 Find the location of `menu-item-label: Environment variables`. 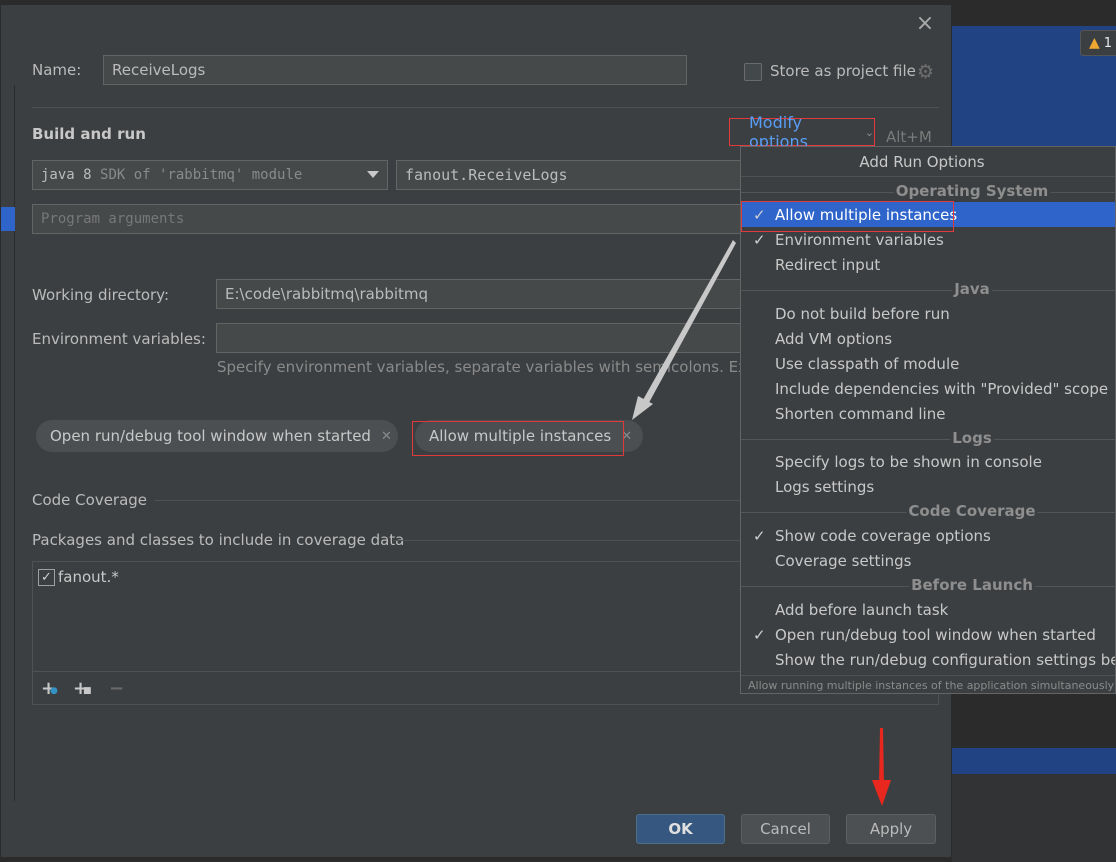

menu-item-label: Environment variables is located at coordinates (859, 239).